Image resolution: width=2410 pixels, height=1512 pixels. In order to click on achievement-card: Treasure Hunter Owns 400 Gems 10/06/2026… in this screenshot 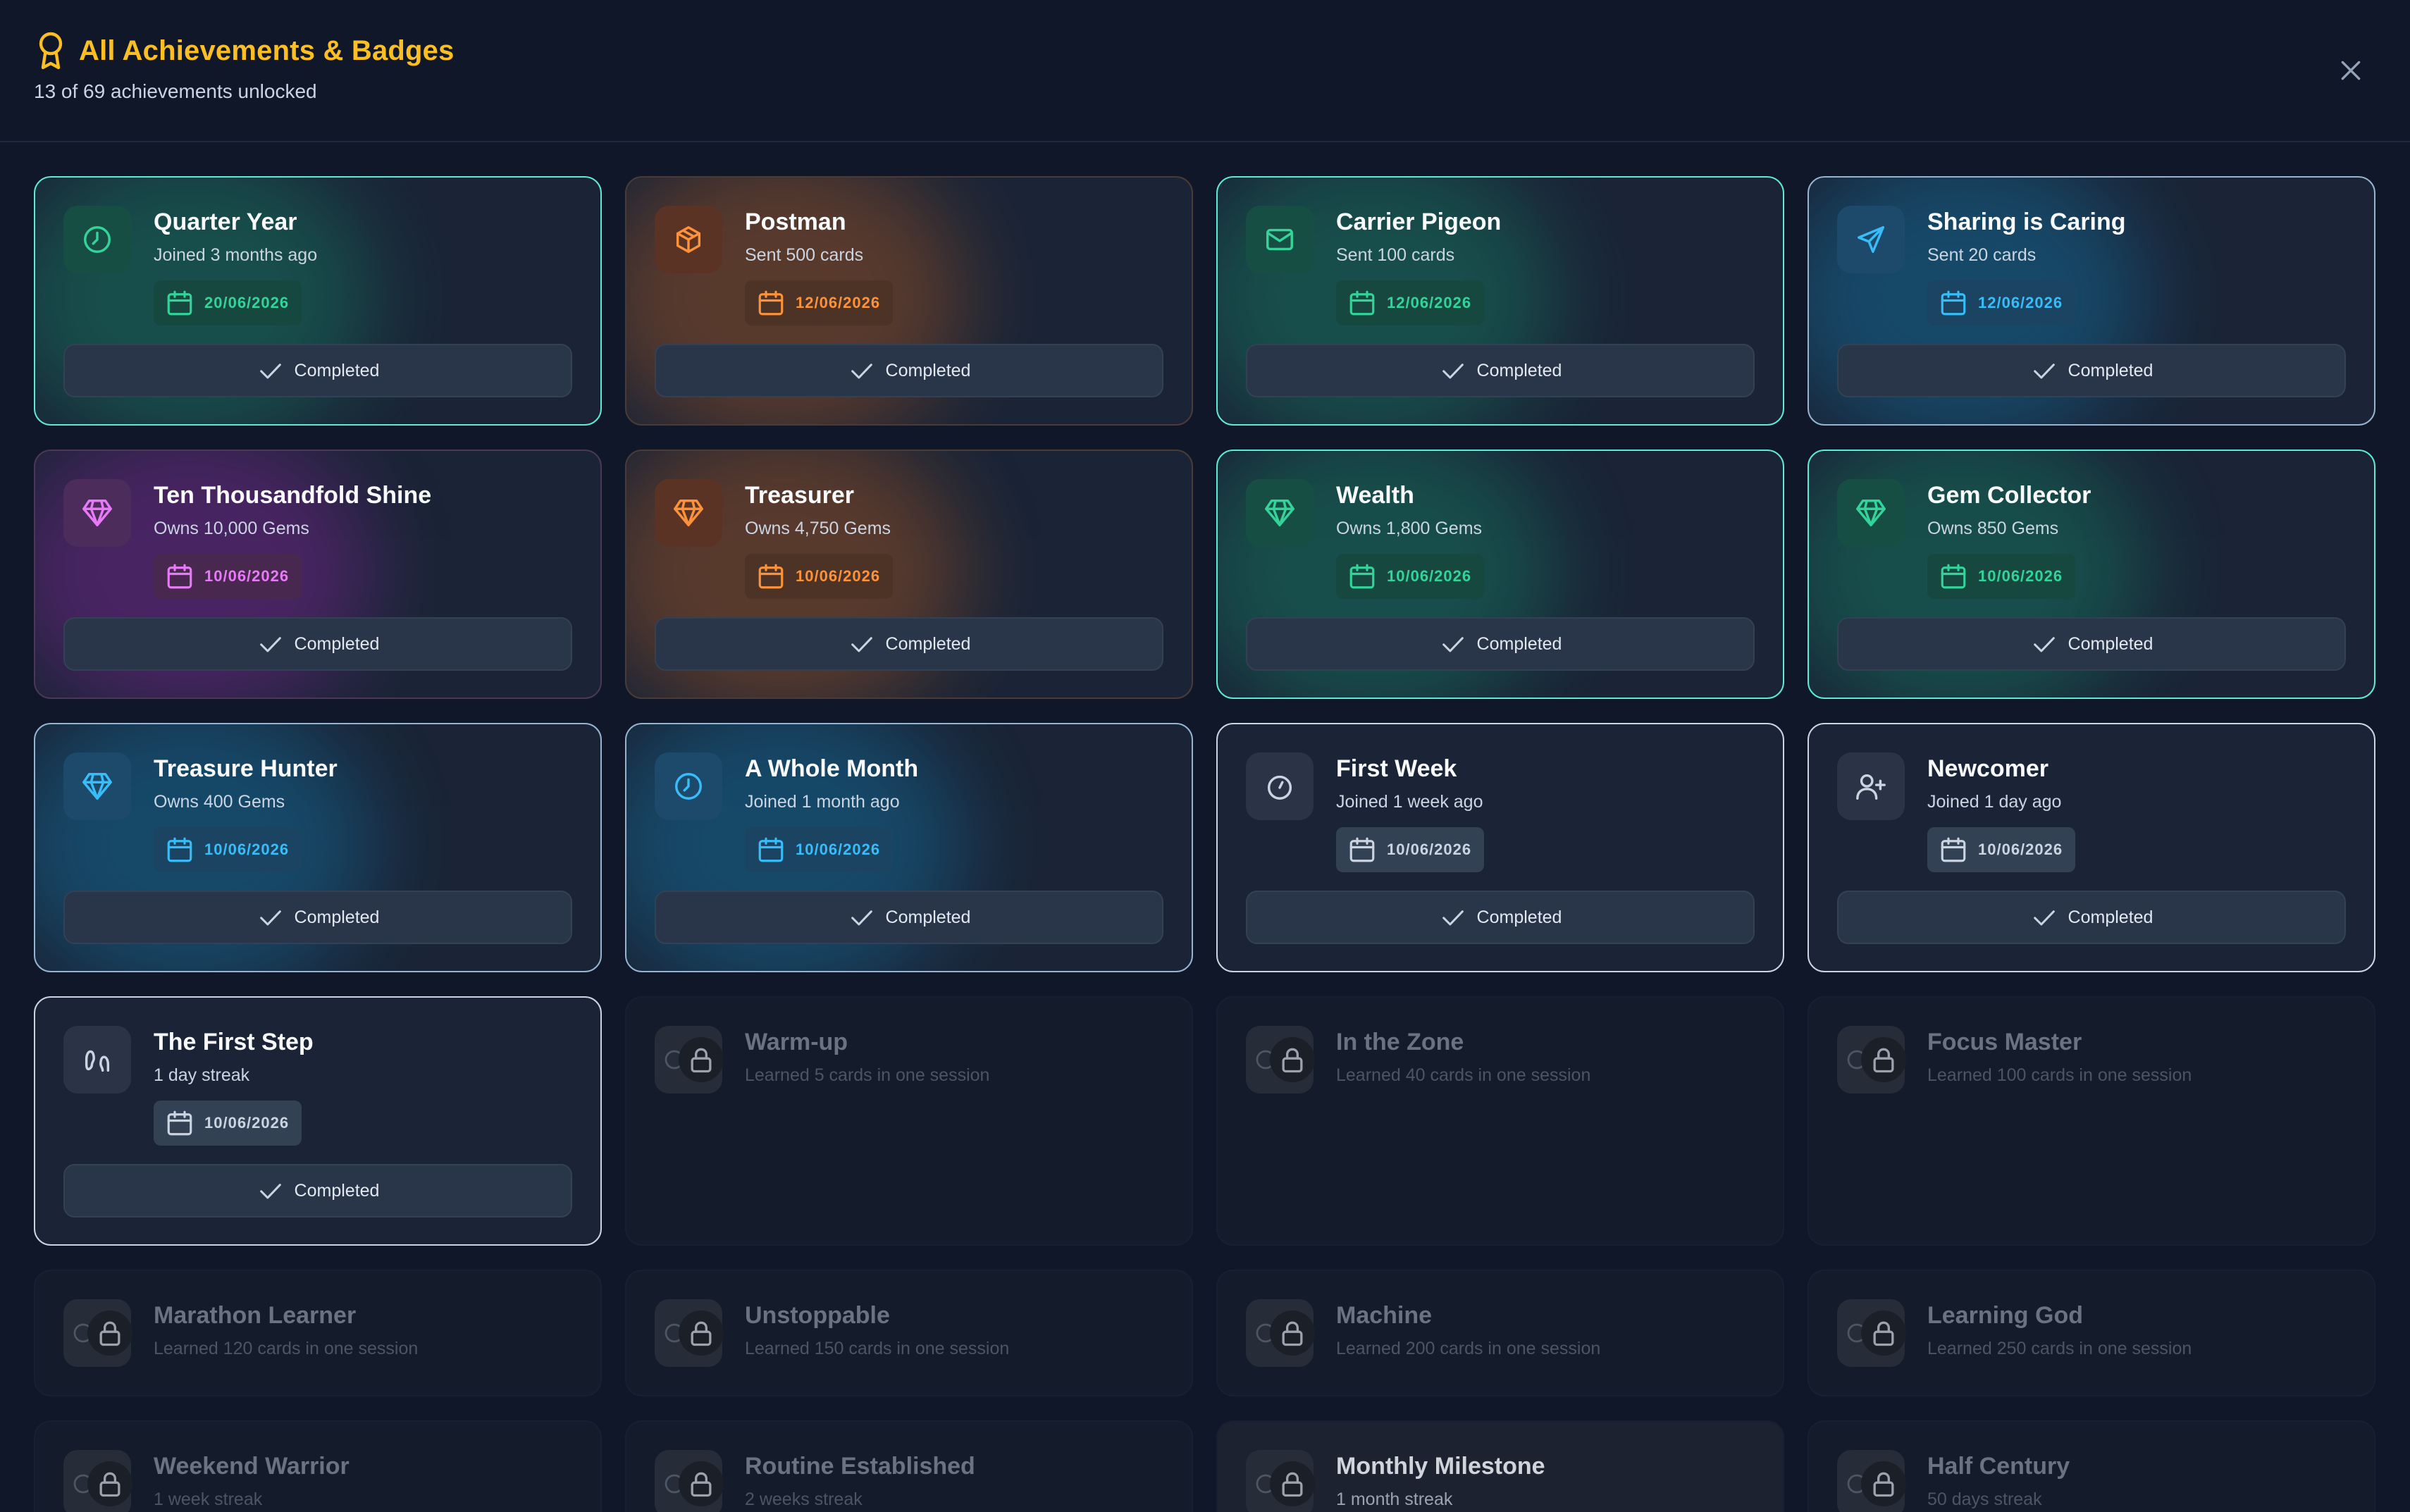, I will do `click(318, 847)`.